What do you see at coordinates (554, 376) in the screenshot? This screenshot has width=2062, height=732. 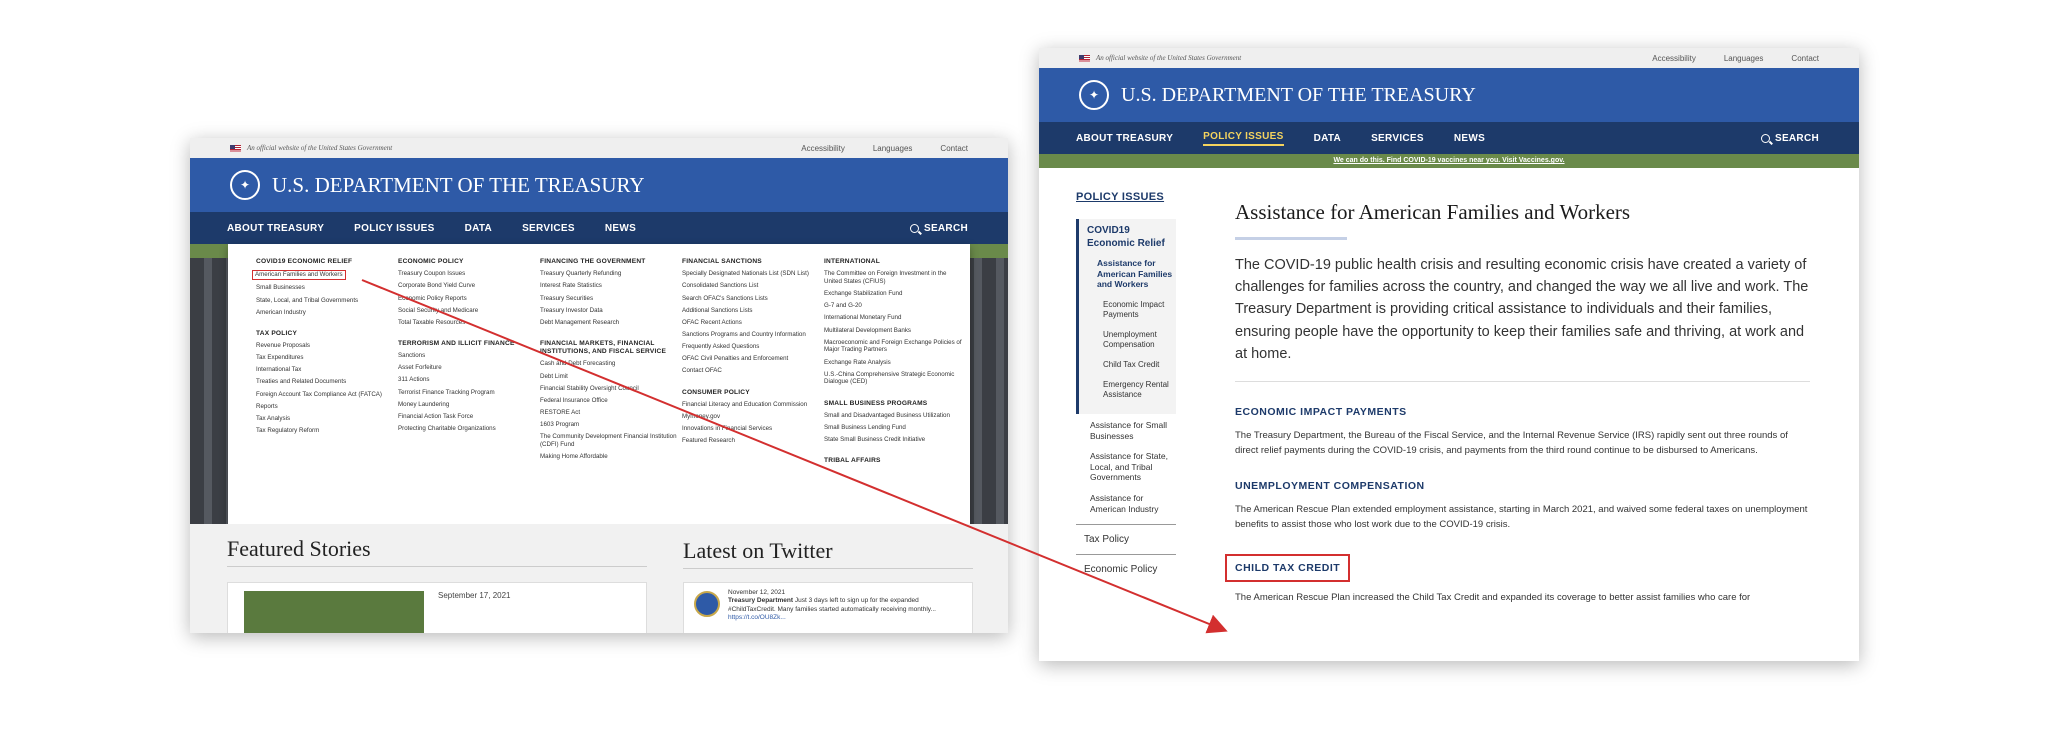 I see `mega-menu-link: Debt Limit` at bounding box center [554, 376].